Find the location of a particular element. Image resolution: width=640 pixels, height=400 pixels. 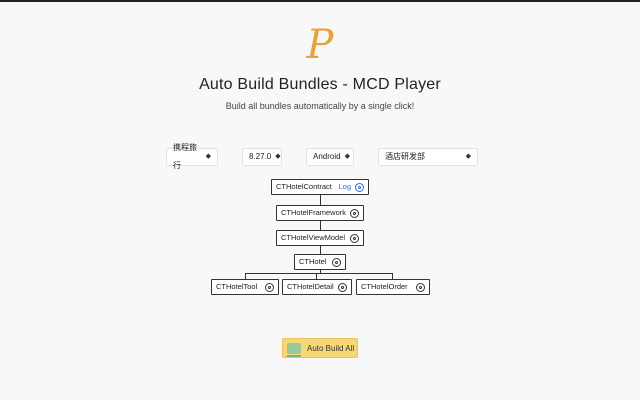

company-select-value: 携程旅行 is located at coordinates (185, 156).